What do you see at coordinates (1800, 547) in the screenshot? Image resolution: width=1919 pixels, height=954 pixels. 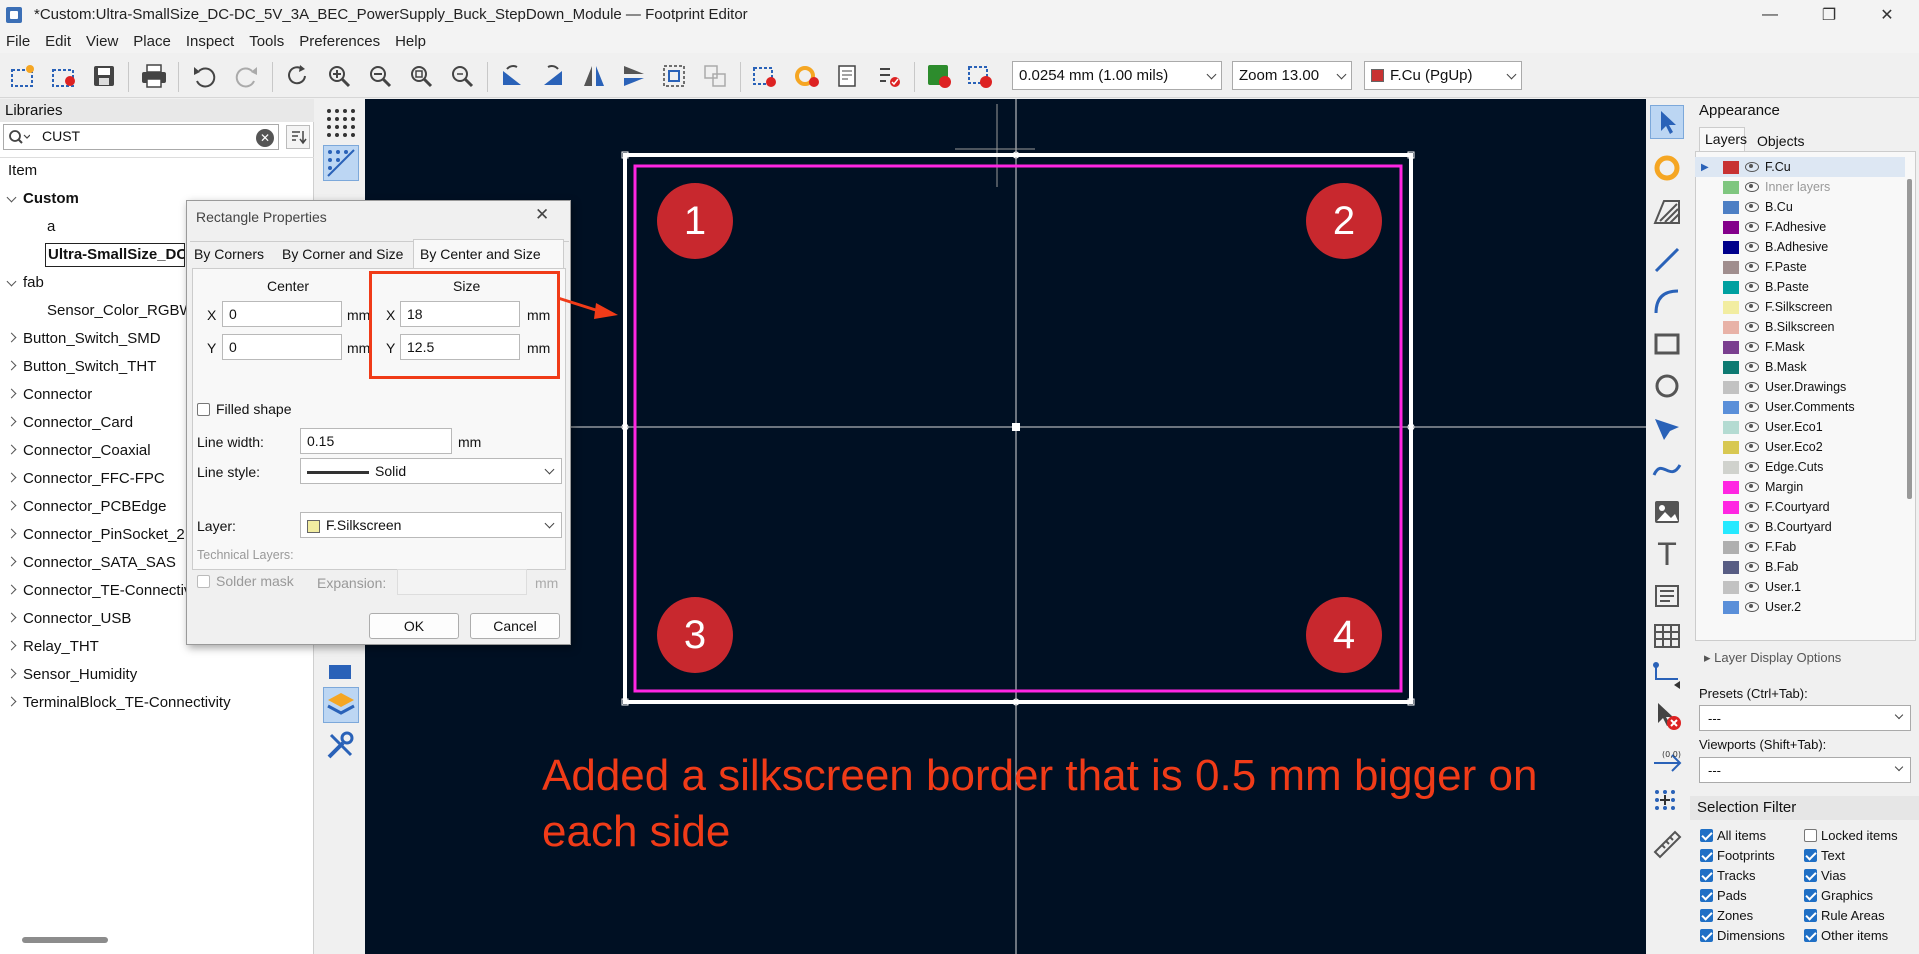 I see `layer-row: F.Fab` at bounding box center [1800, 547].